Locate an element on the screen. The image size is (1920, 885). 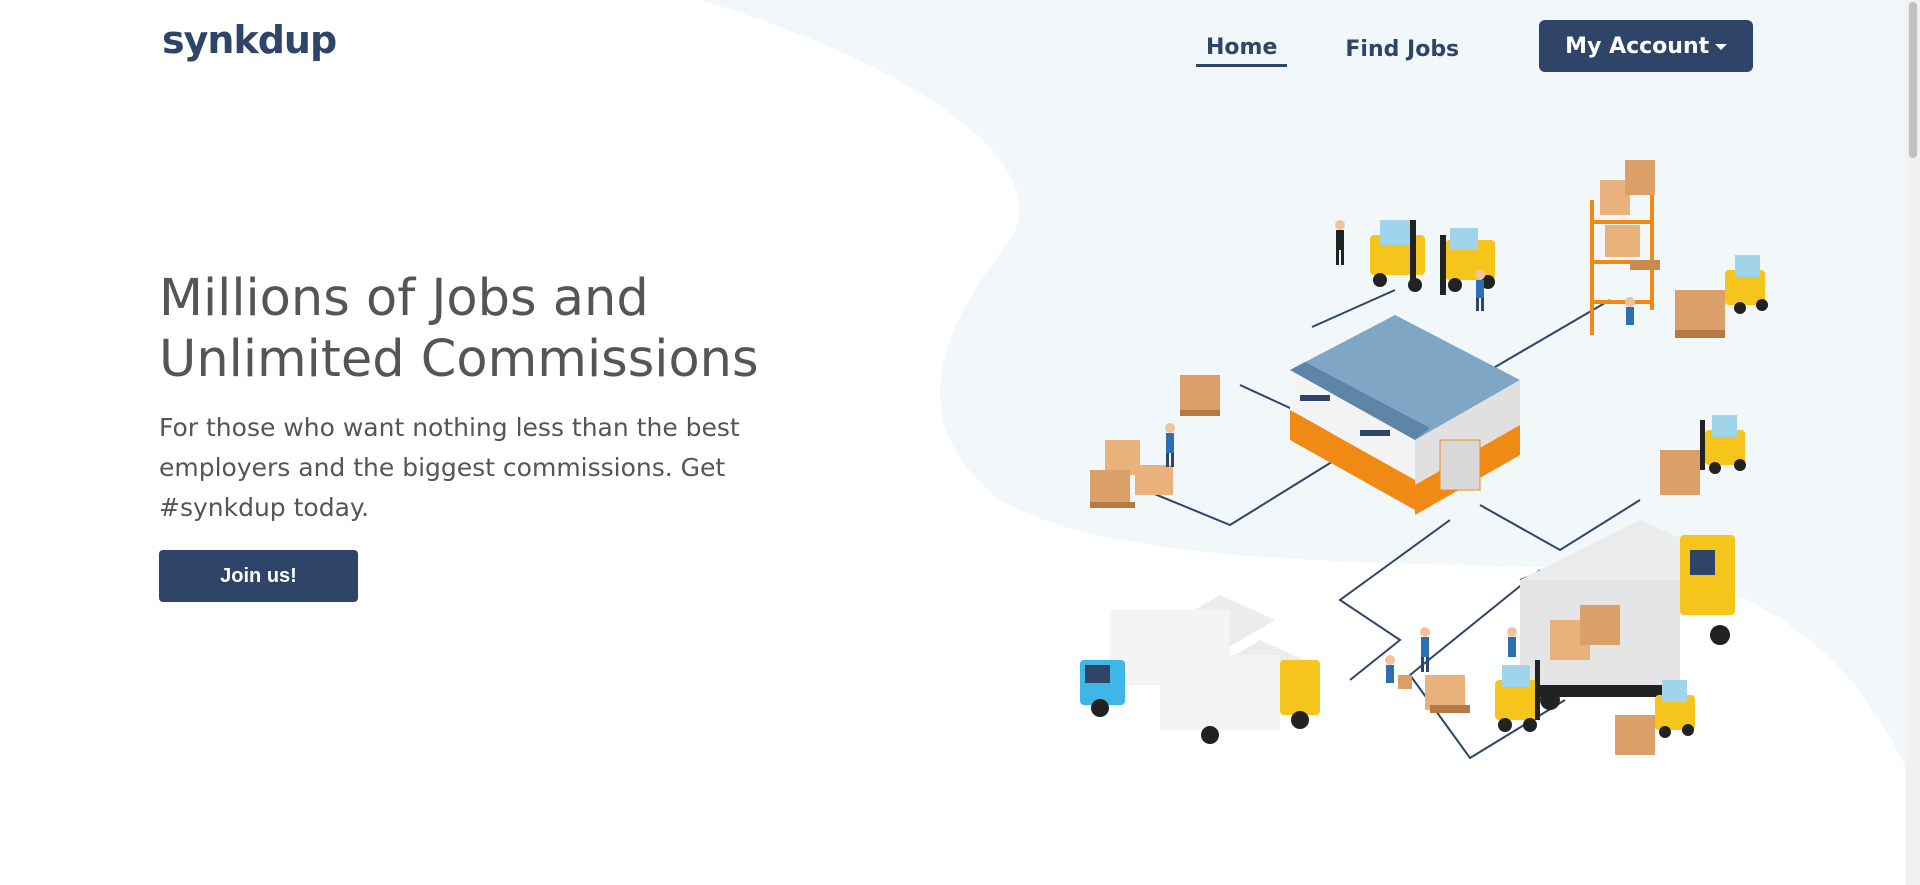
scrollbar-thumb is located at coordinates (1913, 80).